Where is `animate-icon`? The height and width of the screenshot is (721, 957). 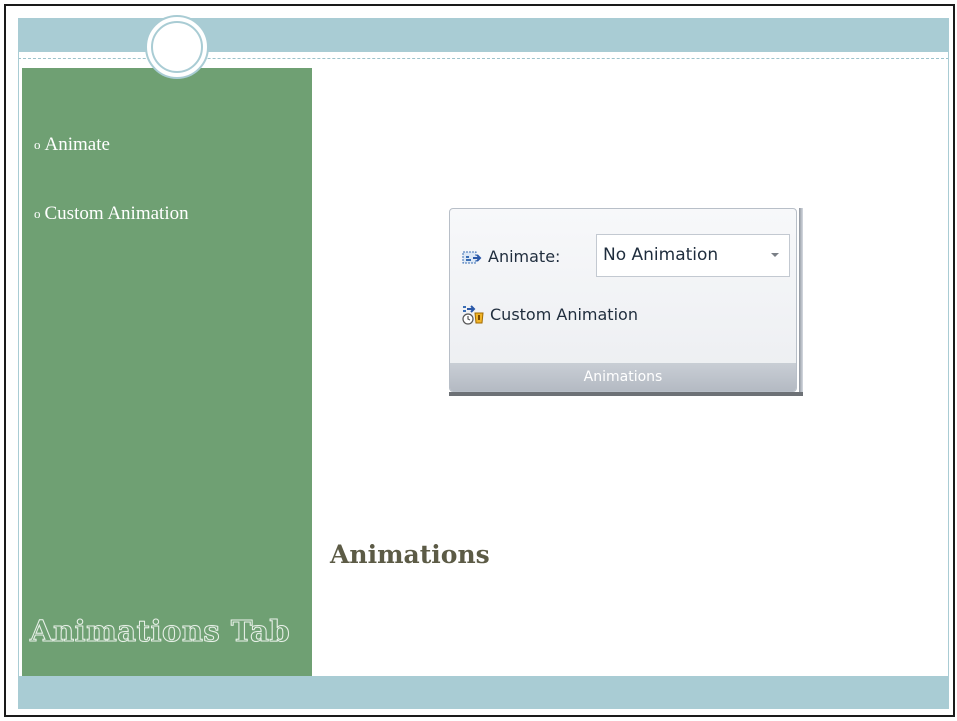 animate-icon is located at coordinates (472, 258).